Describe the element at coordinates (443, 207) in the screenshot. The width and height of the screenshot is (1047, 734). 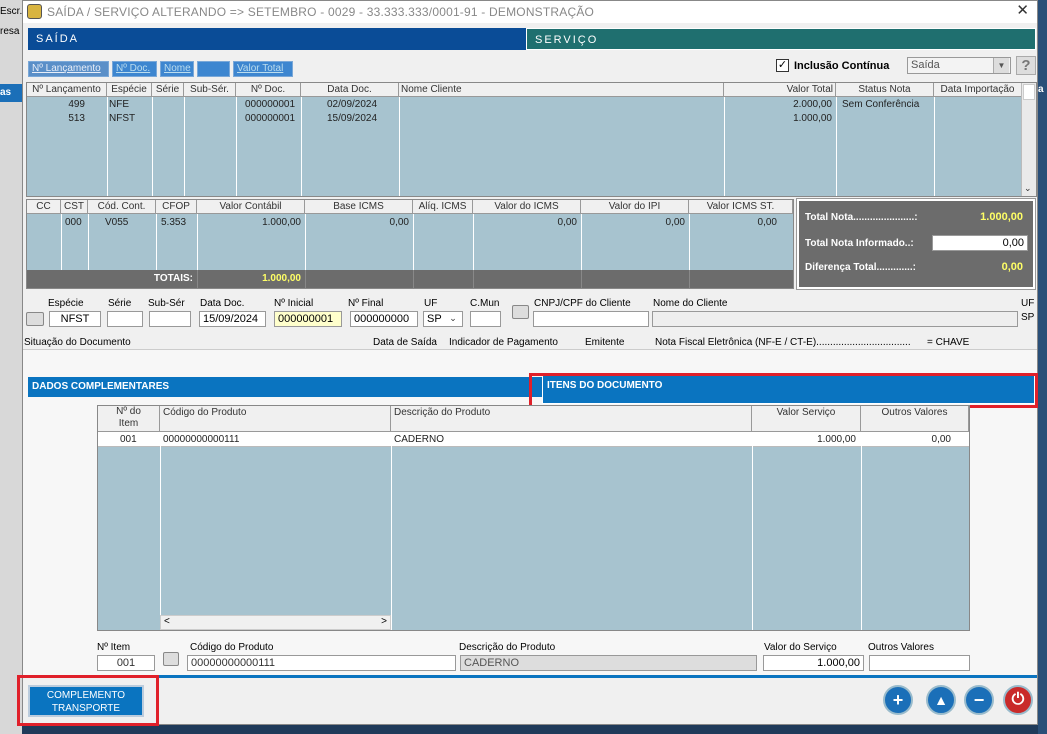
I see `col-header: Alíq. ICMS` at that location.